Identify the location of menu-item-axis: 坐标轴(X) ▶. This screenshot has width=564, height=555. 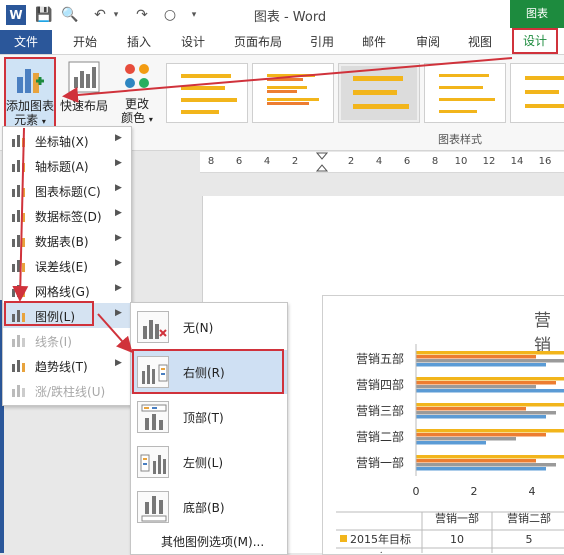
(67, 140).